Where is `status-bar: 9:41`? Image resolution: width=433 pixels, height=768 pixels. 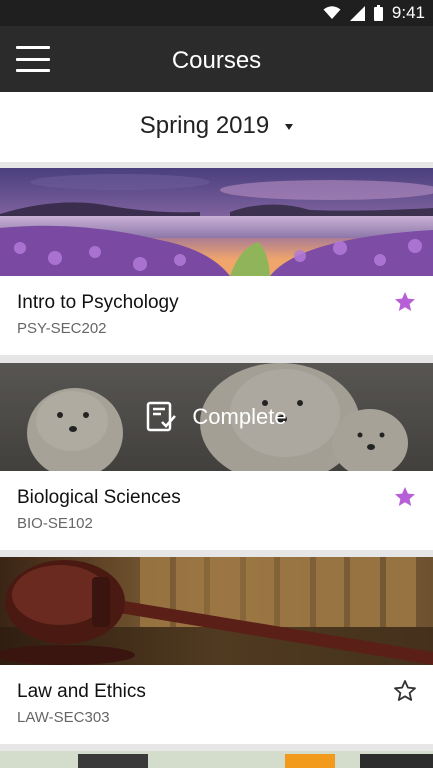 status-bar: 9:41 is located at coordinates (216, 13).